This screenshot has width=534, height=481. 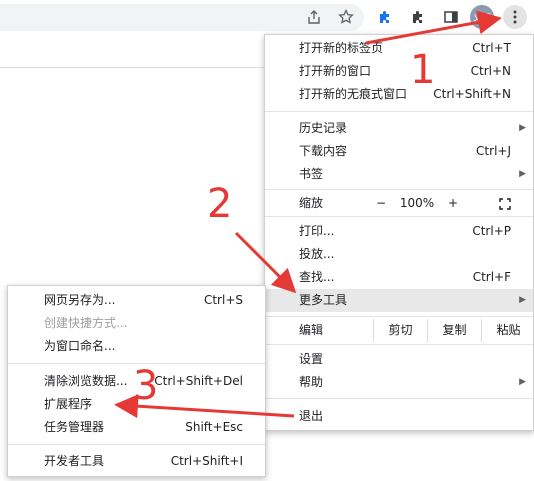 What do you see at coordinates (423, 70) in the screenshot?
I see `annotation-number-1: 1` at bounding box center [423, 70].